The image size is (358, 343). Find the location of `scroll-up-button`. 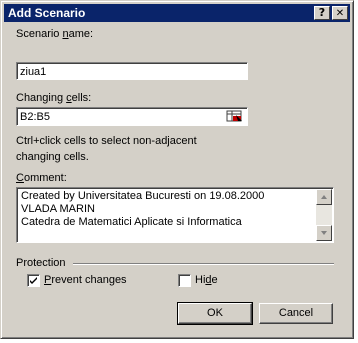

scroll-up-button is located at coordinates (324, 197).